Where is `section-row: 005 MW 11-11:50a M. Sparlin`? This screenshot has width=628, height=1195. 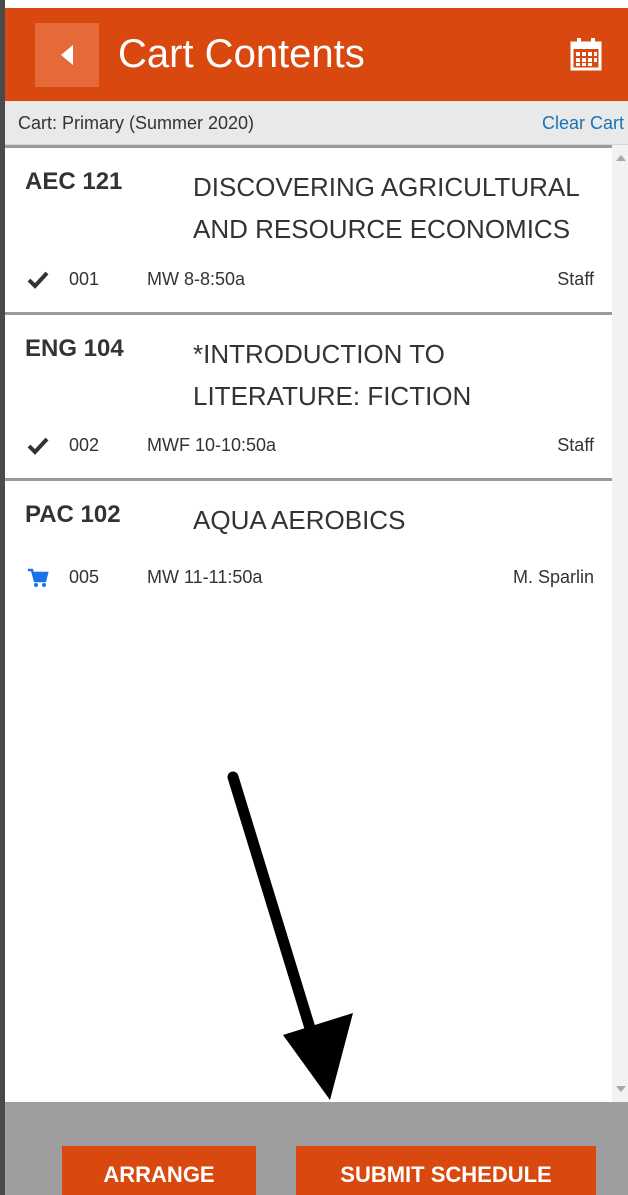
section-row: 005 MW 11-11:50a M. Sparlin is located at coordinates (308, 579).